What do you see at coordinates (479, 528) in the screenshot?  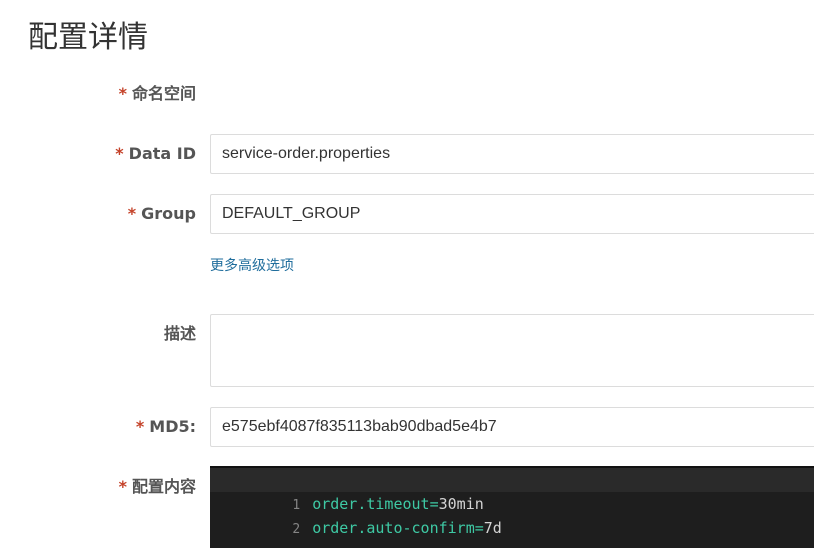 I see `code-operator: =` at bounding box center [479, 528].